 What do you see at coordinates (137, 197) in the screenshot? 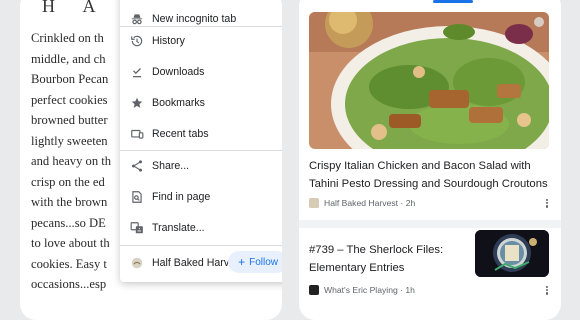
I see `find-icon` at bounding box center [137, 197].